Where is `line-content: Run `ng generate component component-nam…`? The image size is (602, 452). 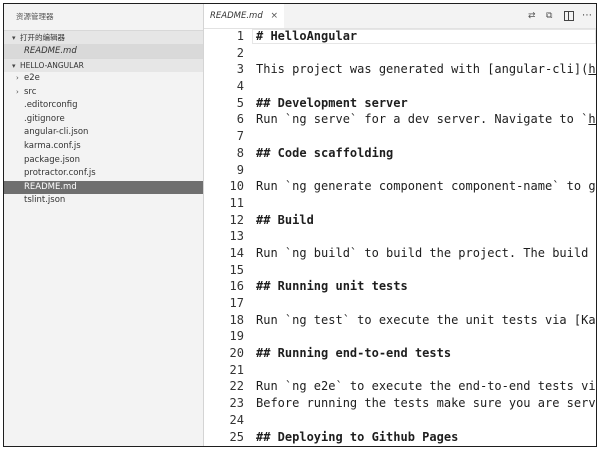
line-content: Run `ng generate component component-nam… is located at coordinates (426, 186).